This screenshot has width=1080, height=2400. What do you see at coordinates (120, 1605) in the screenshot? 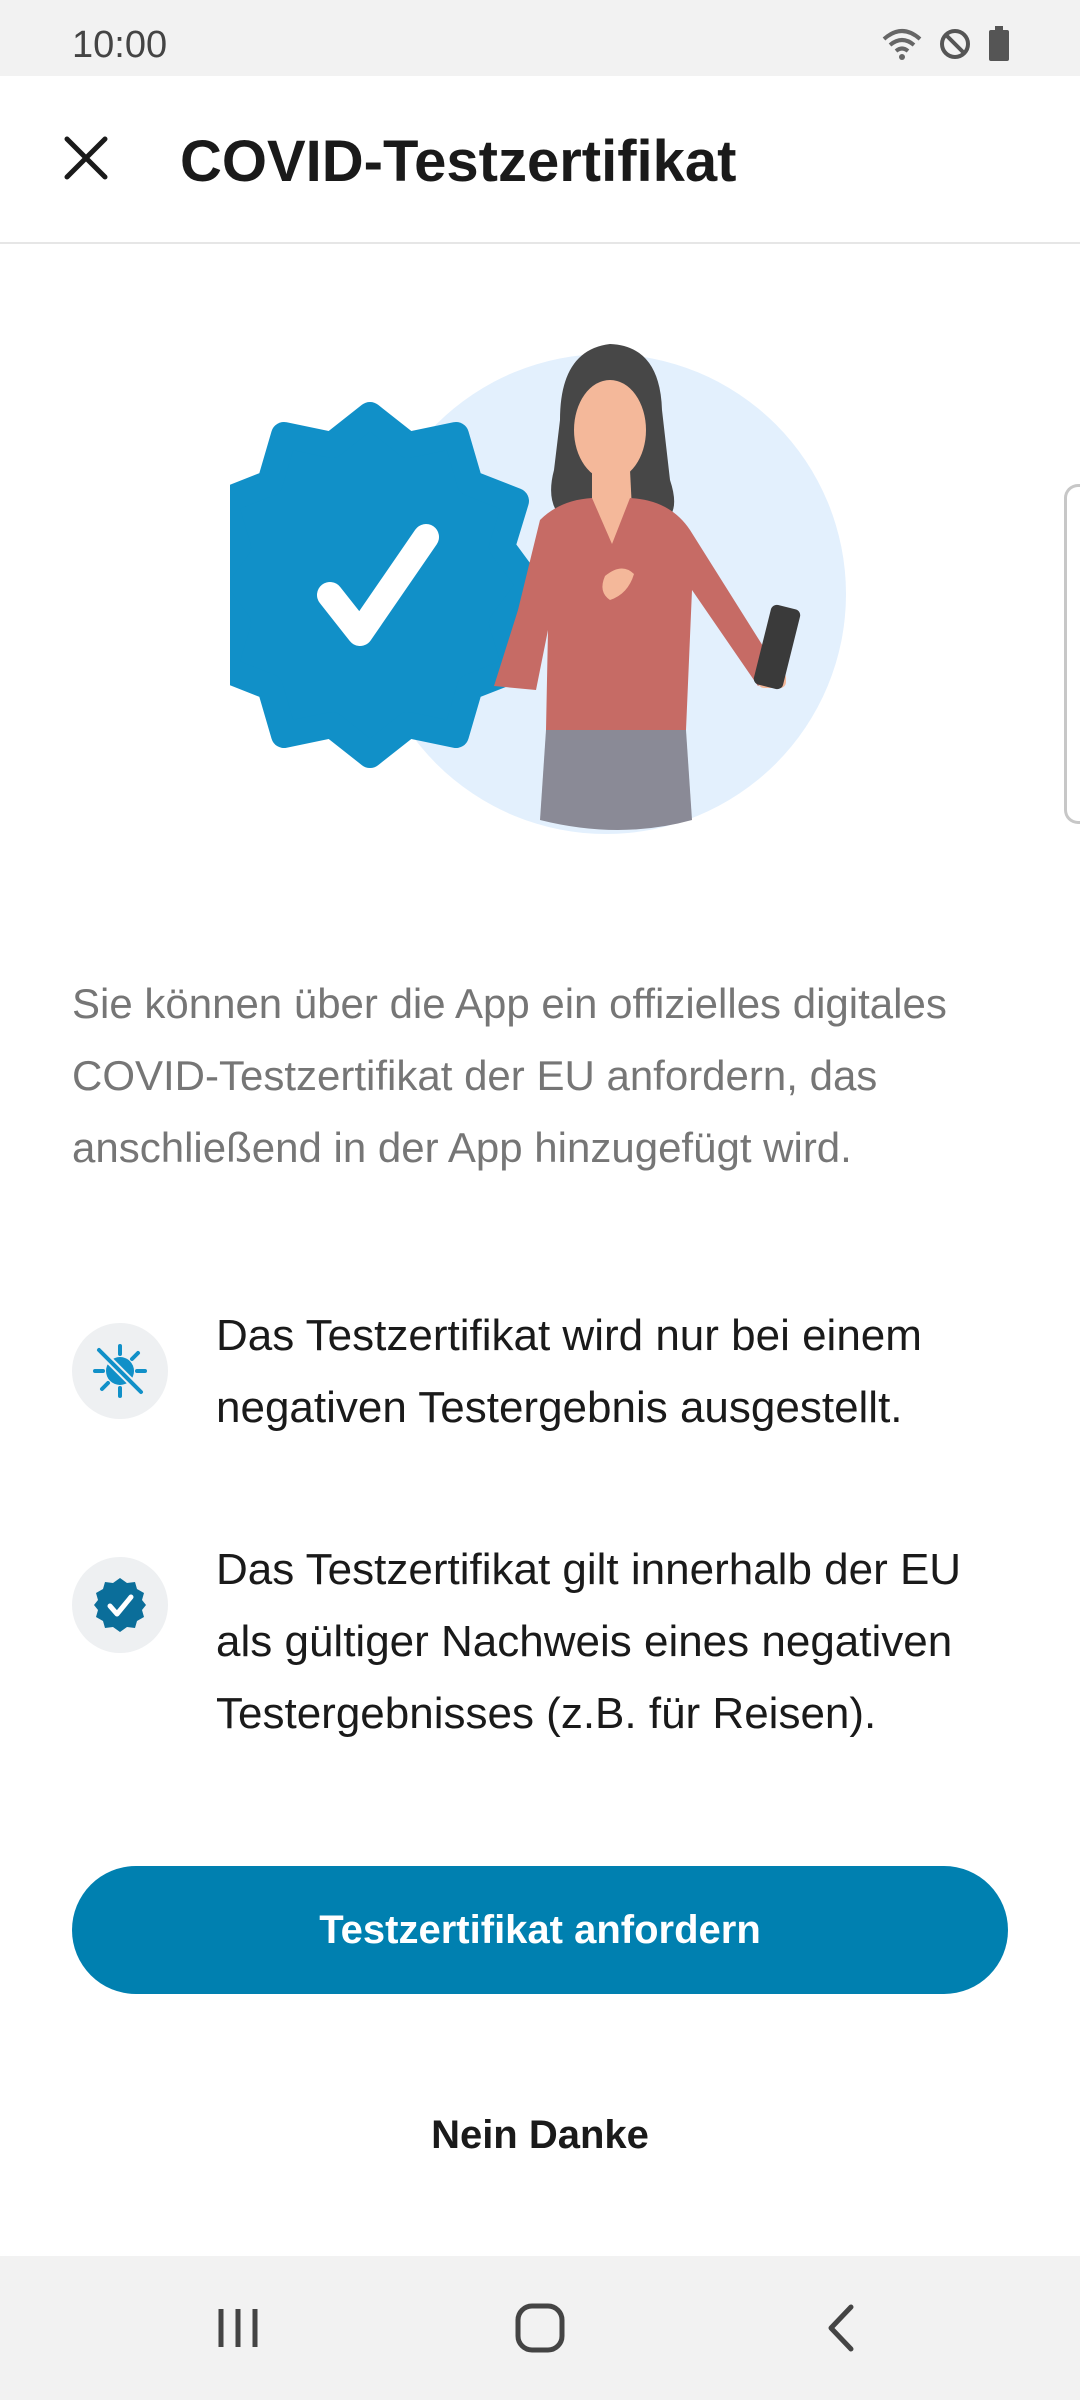
I see `verified-badge-icon` at bounding box center [120, 1605].